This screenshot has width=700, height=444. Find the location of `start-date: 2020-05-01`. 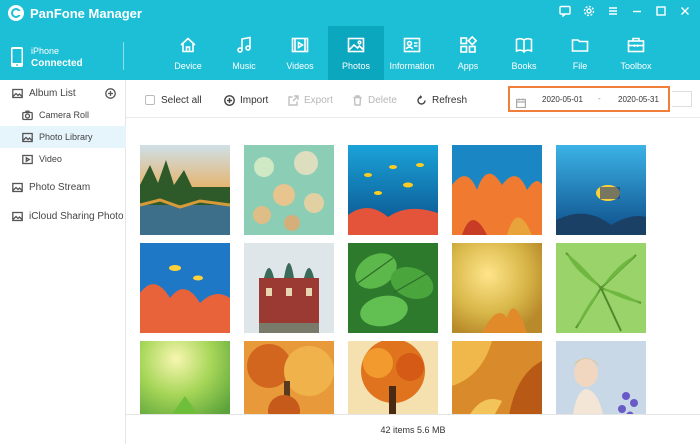

start-date: 2020-05-01 is located at coordinates (562, 99).